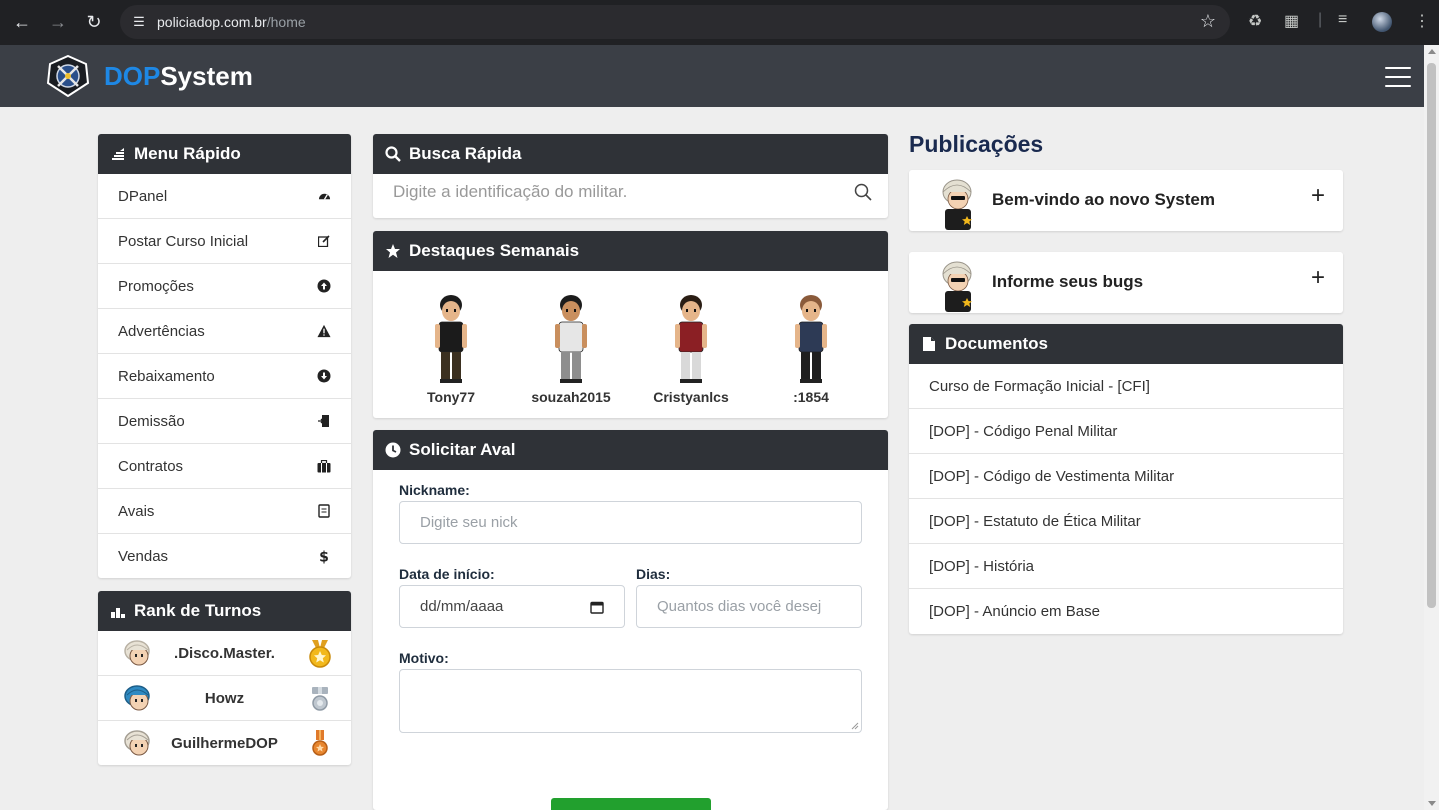 The width and height of the screenshot is (1439, 810). I want to click on scroll-up-icon, so click(1432, 51).